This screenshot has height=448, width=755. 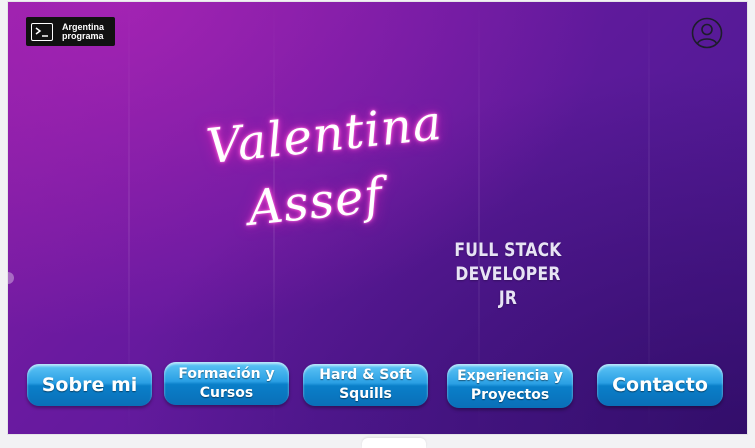 What do you see at coordinates (11, 278) in the screenshot?
I see `carousel-edge-marker` at bounding box center [11, 278].